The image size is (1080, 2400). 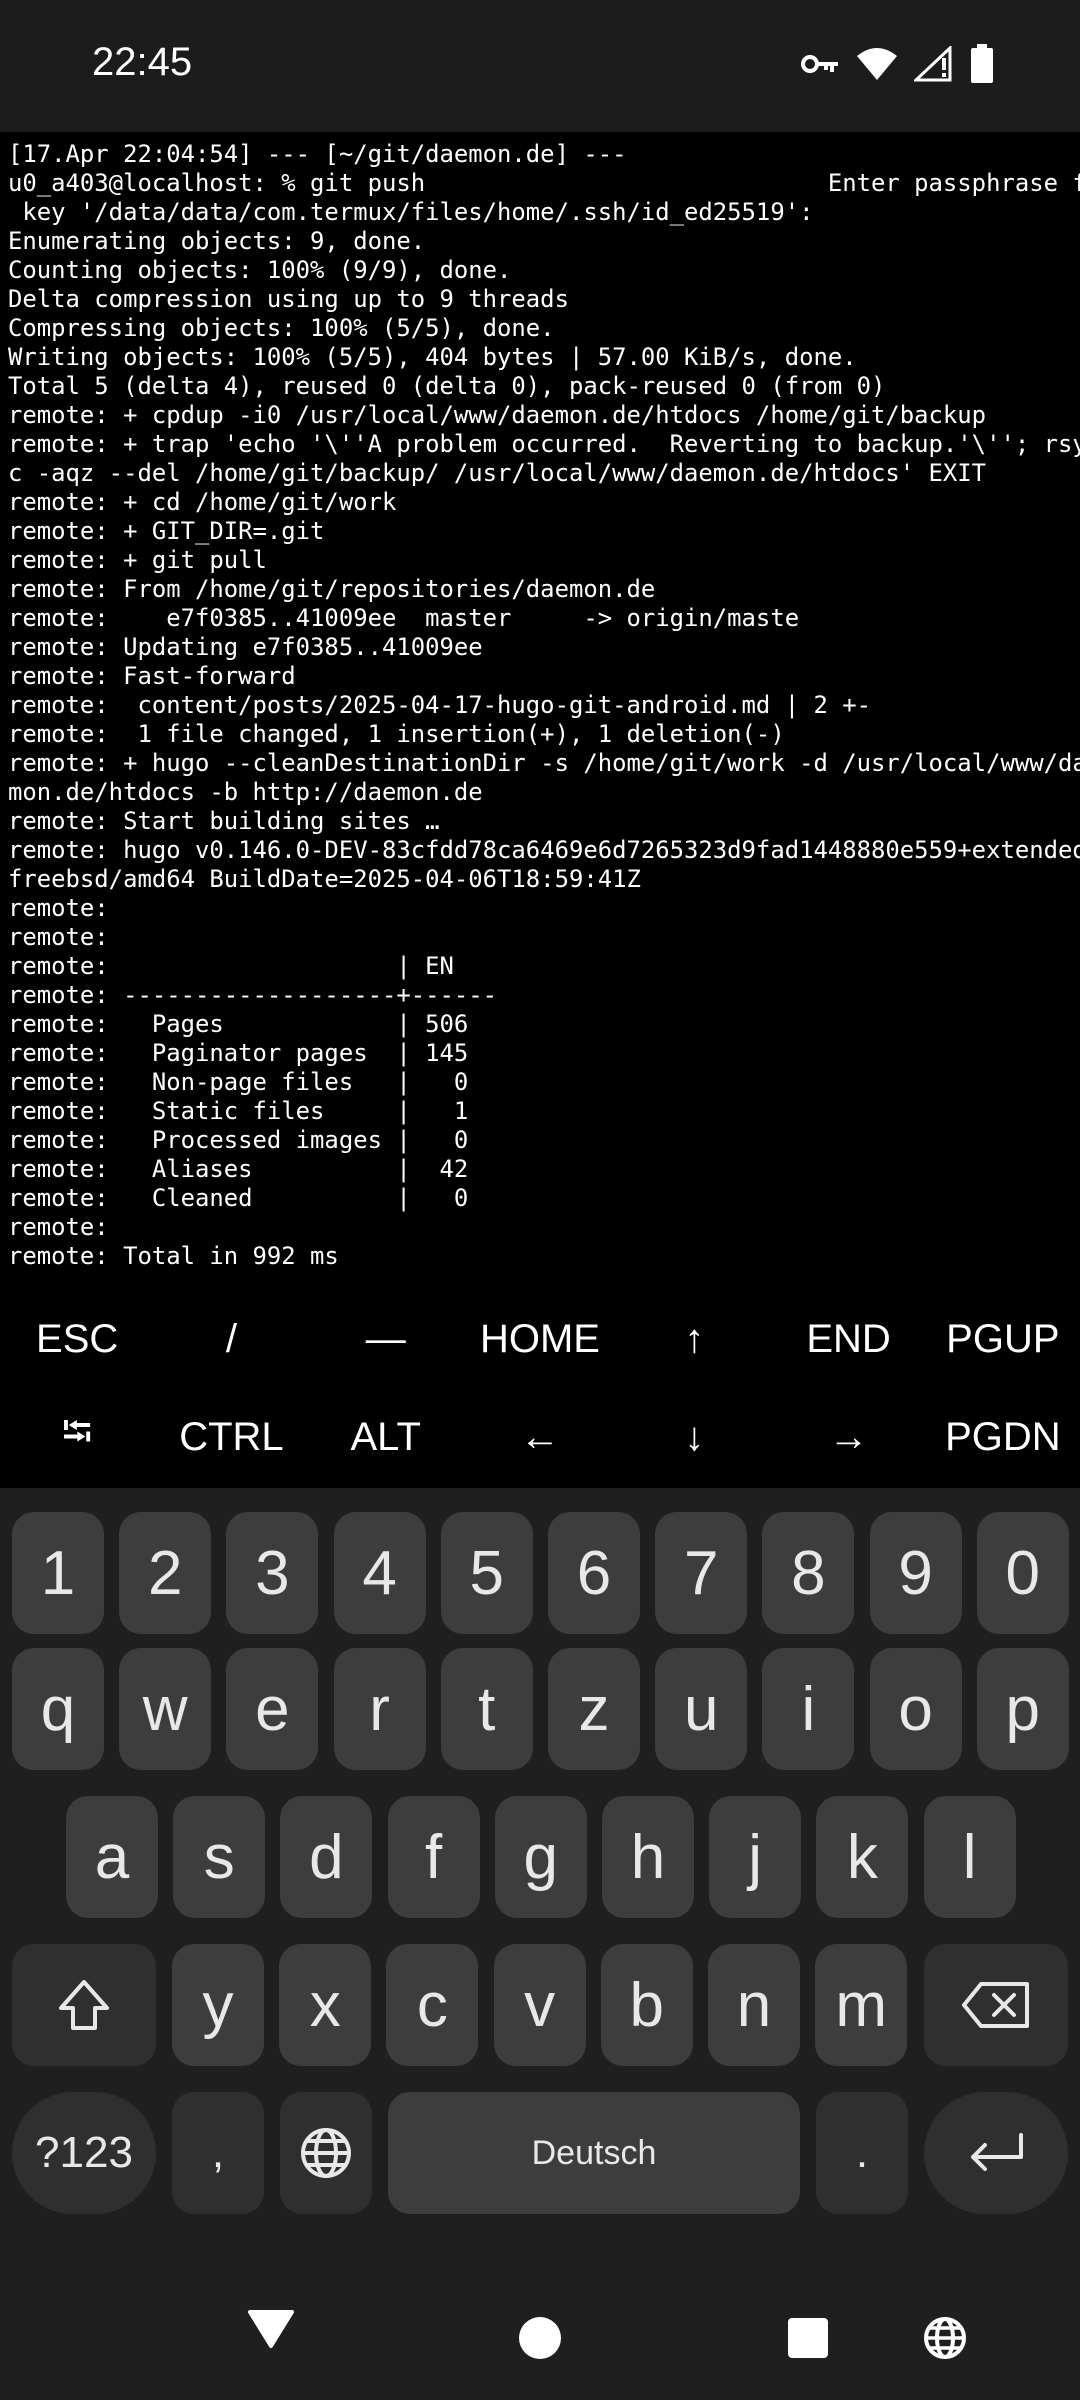 I want to click on key-j: j, so click(x=755, y=1857).